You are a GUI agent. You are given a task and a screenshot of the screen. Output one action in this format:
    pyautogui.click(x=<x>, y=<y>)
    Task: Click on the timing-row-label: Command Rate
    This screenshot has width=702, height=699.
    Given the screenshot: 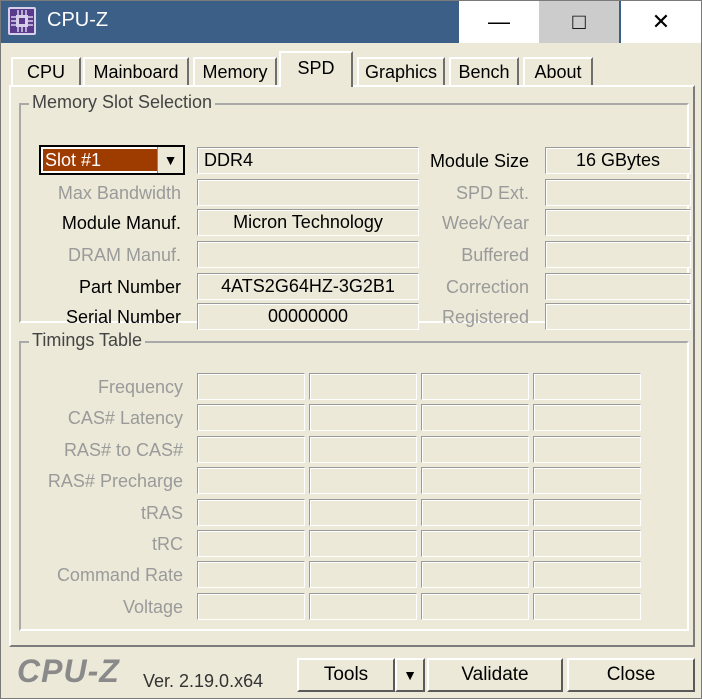 What is the action you would take?
    pyautogui.click(x=119, y=575)
    